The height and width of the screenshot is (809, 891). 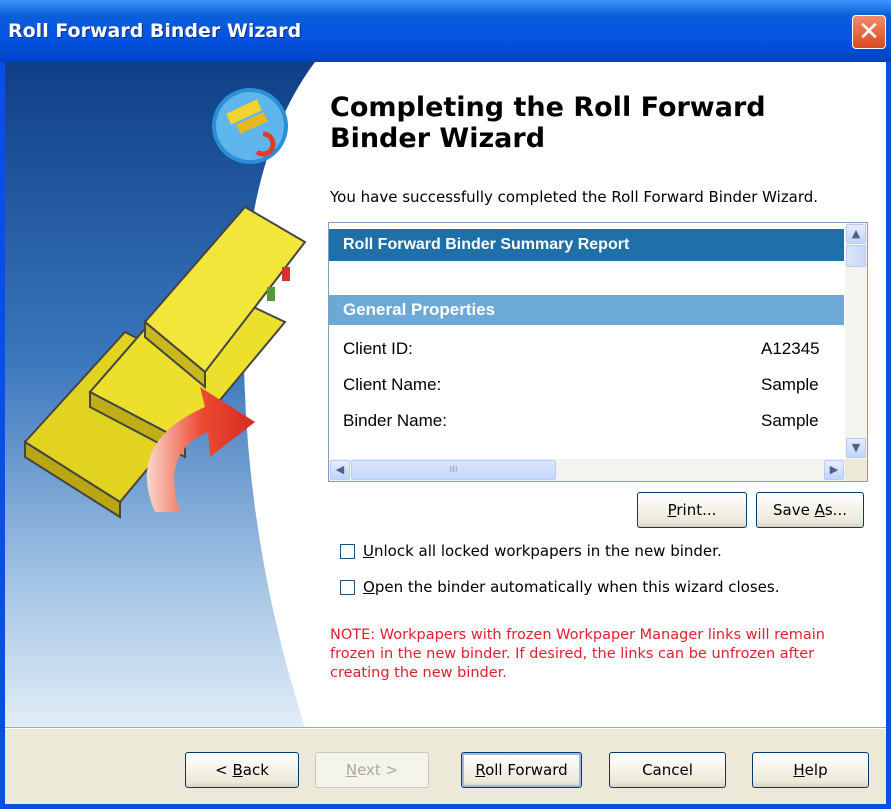 I want to click on scroll-up-icon: ▲, so click(x=856, y=234).